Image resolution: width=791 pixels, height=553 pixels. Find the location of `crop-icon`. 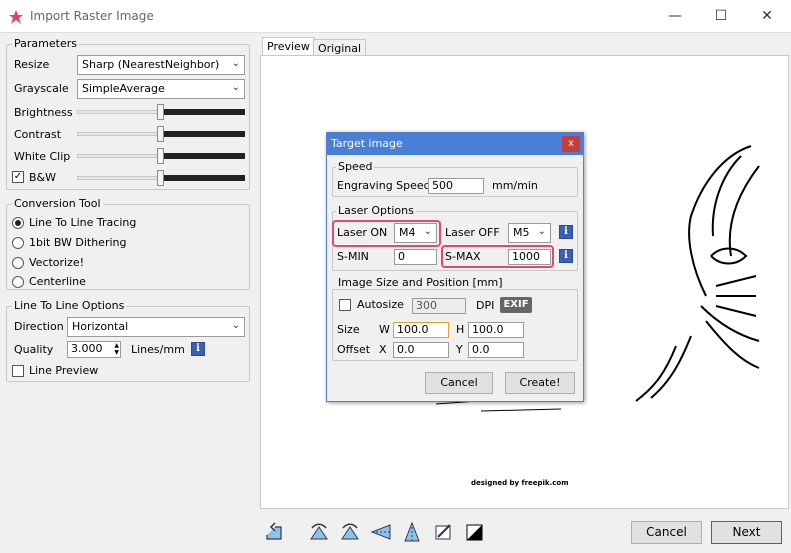

crop-icon is located at coordinates (443, 532).